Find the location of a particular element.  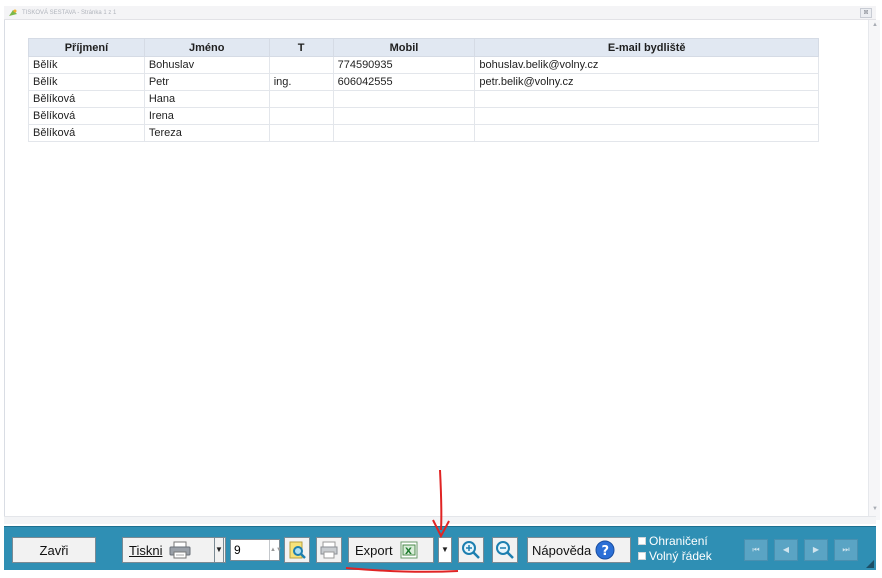

page-setup-icon is located at coordinates (329, 550).